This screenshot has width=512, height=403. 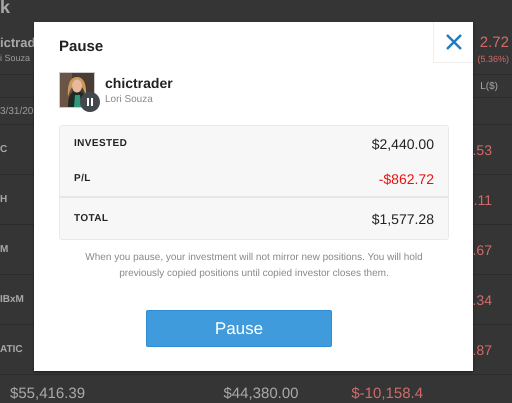 I want to click on instrument-symbol: M, so click(x=4, y=249).